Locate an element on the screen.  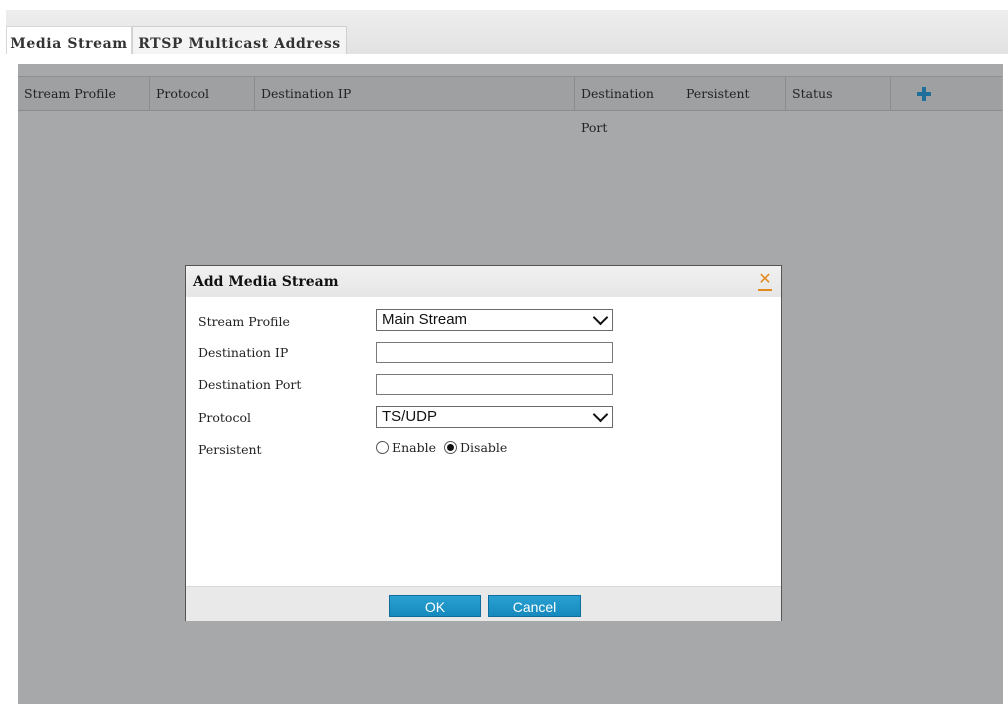
enable-label: Enable is located at coordinates (414, 447).